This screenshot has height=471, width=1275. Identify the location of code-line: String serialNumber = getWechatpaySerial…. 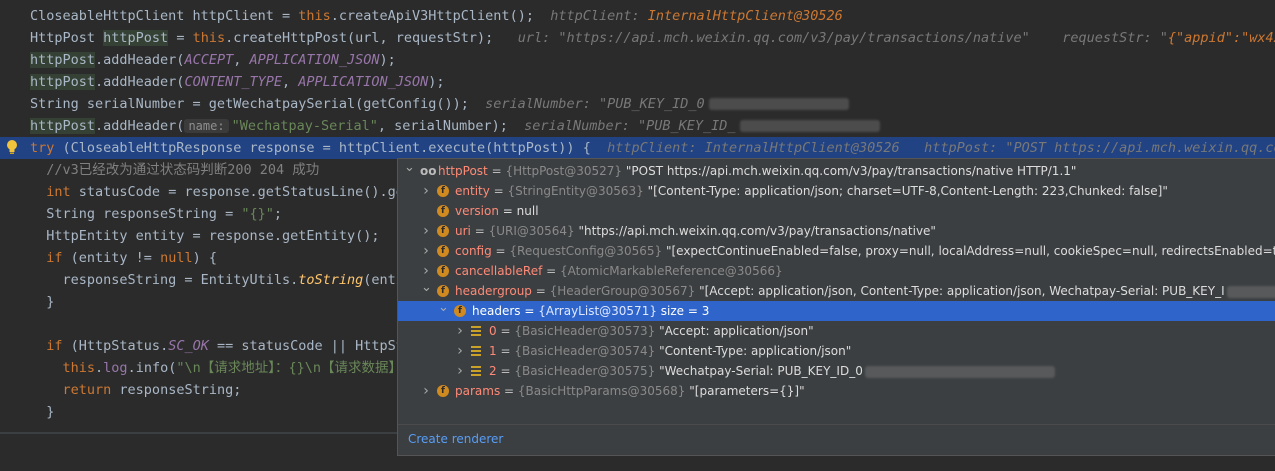
(652, 104).